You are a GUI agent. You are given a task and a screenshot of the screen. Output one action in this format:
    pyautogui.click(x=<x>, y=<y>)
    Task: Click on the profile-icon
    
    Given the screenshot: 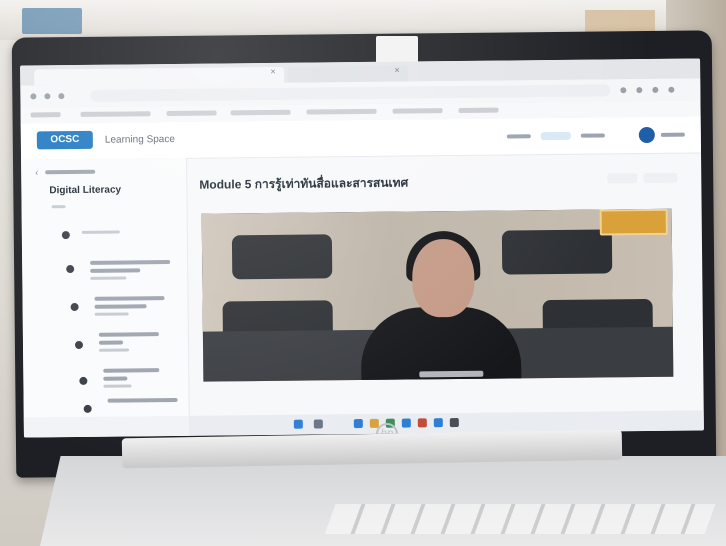 What is the action you would take?
    pyautogui.click(x=671, y=89)
    